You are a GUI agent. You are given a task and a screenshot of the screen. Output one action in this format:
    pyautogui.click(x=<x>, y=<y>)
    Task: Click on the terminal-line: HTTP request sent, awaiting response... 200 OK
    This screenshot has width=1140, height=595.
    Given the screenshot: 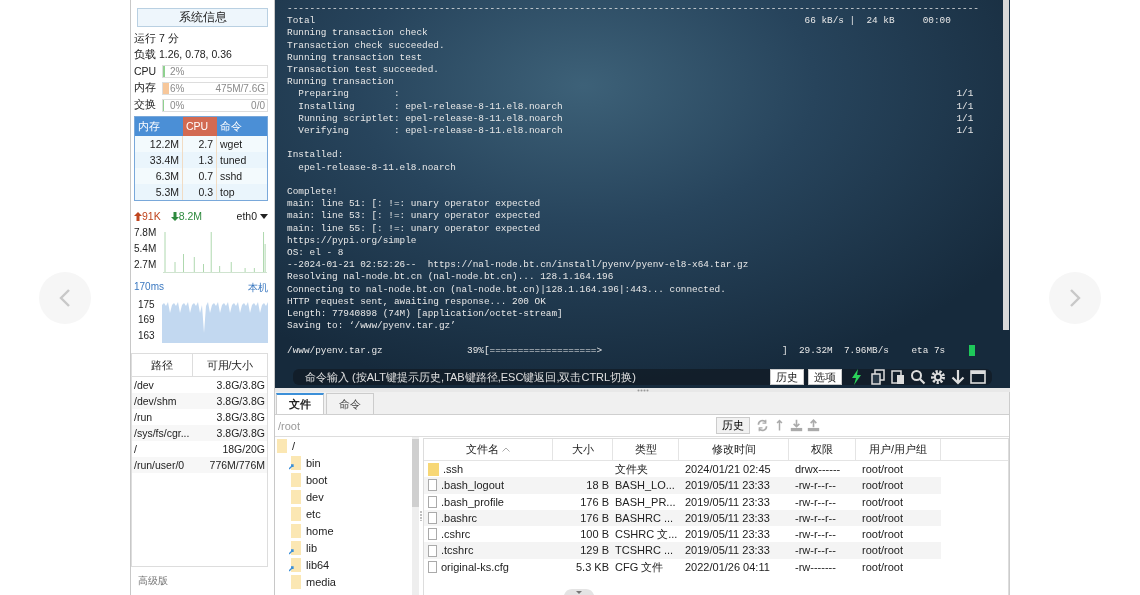 What is the action you would take?
    pyautogui.click(x=416, y=302)
    